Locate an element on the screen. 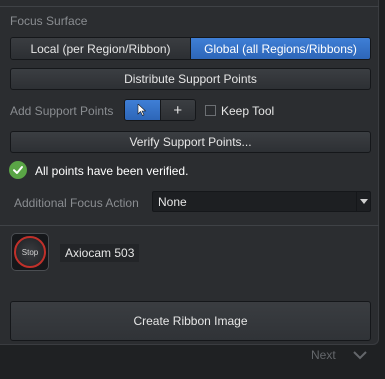 This screenshot has width=385, height=379. local-mode-button: Local (per Region/Ribbon) is located at coordinates (100, 48).